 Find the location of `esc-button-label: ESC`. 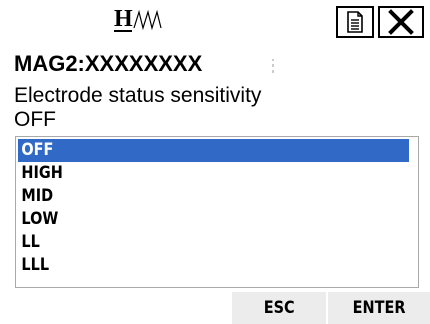

esc-button-label: ESC is located at coordinates (279, 308).